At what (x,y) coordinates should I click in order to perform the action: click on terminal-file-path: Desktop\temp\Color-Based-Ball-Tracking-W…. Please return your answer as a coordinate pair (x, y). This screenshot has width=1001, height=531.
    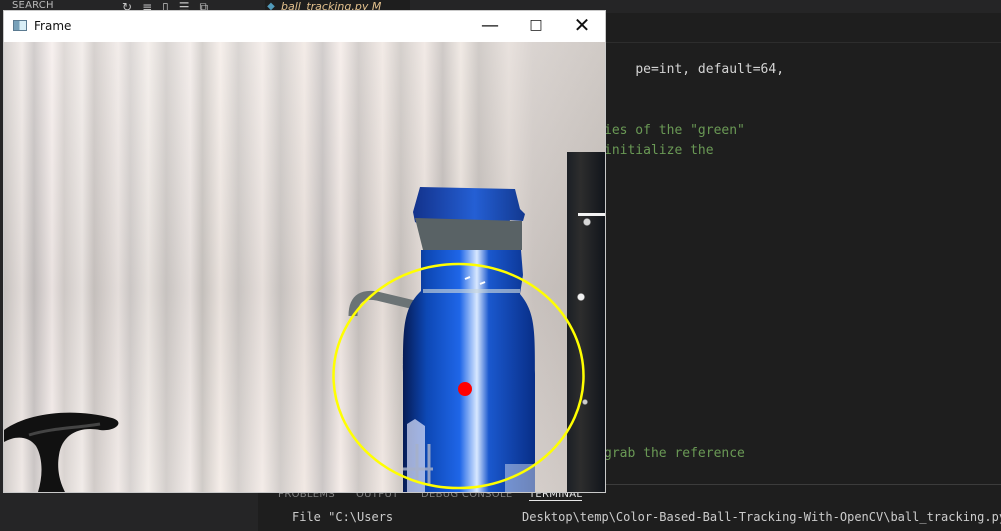
    Looking at the image, I should click on (761, 517).